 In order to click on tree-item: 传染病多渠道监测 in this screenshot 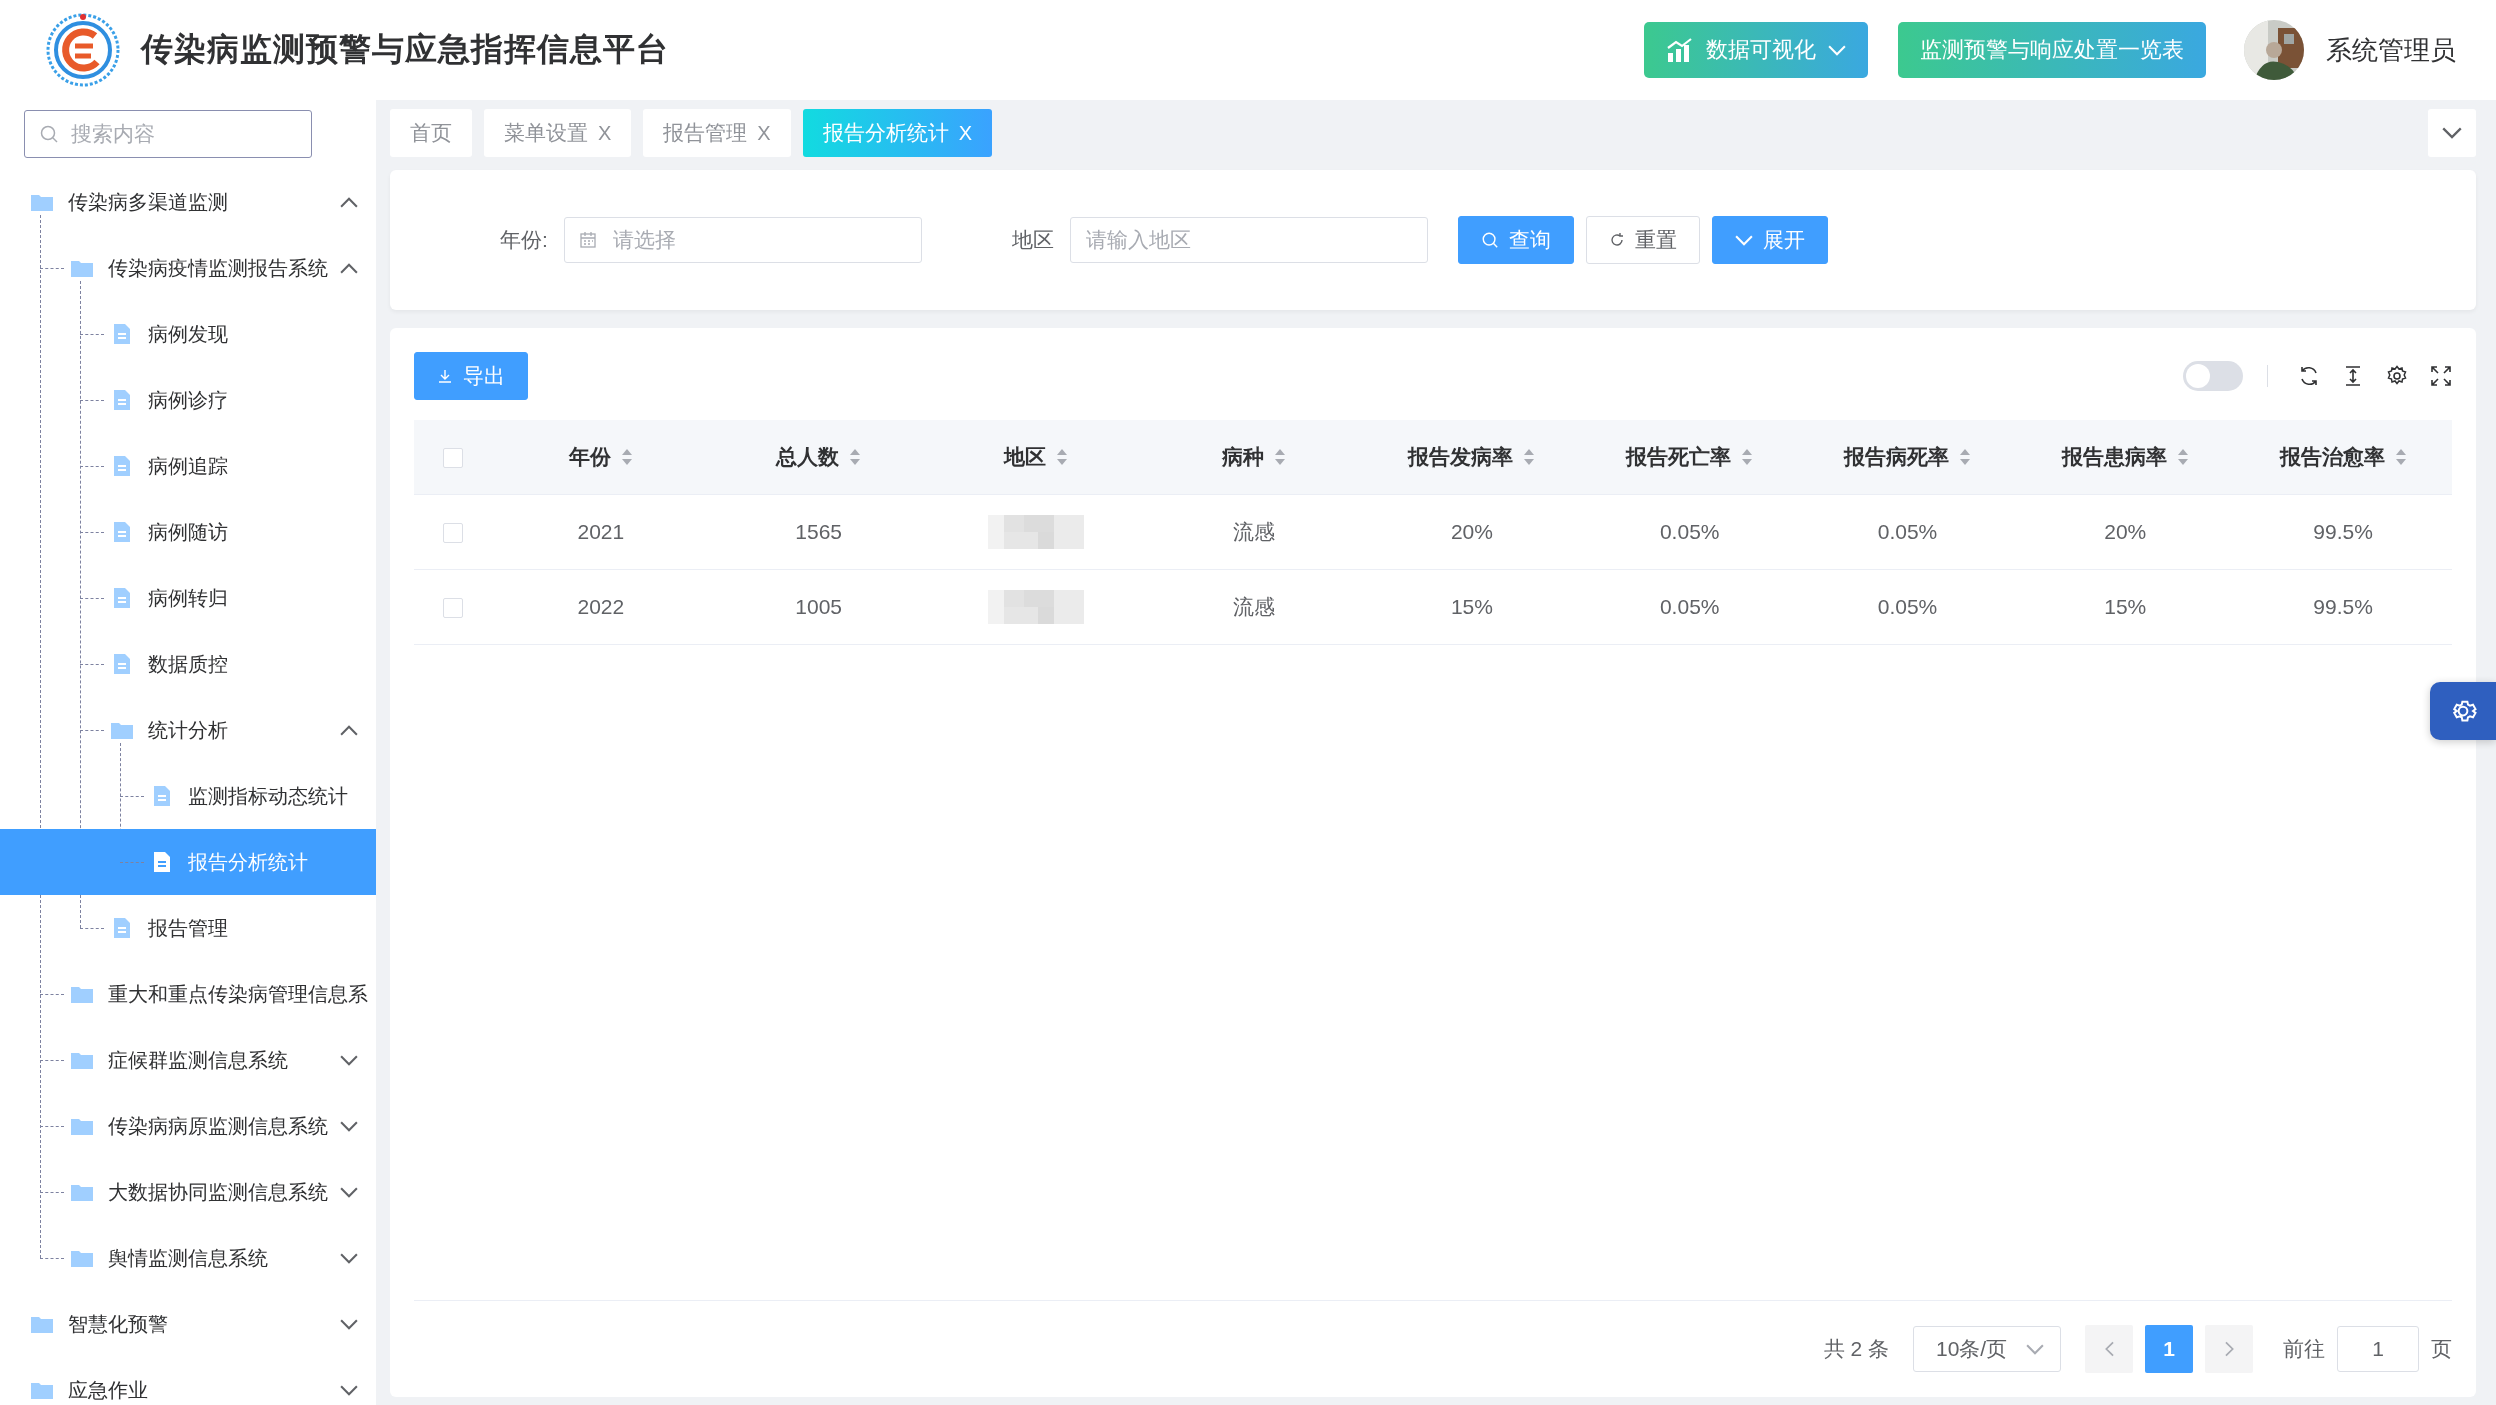, I will do `click(188, 202)`.